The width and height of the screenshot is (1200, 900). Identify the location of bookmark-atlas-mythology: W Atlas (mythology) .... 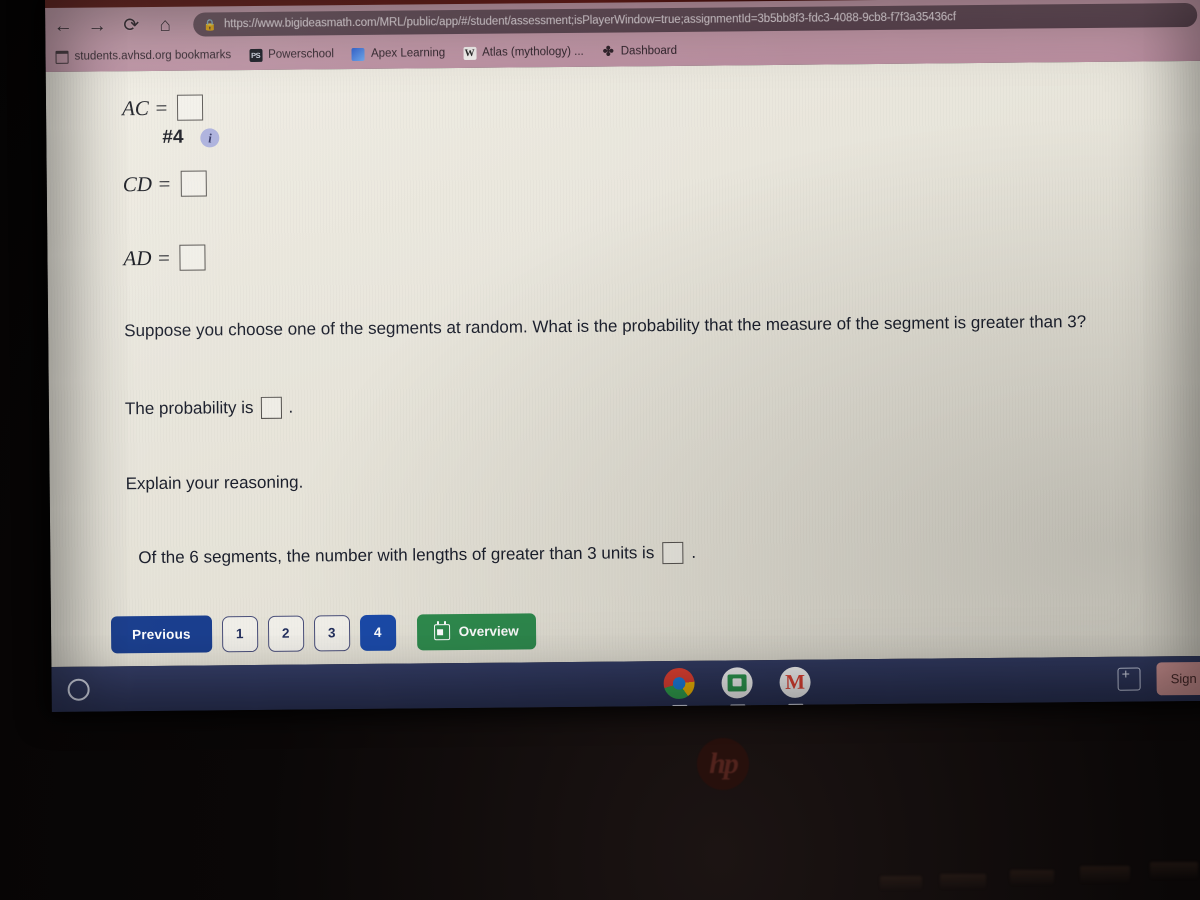
(523, 52).